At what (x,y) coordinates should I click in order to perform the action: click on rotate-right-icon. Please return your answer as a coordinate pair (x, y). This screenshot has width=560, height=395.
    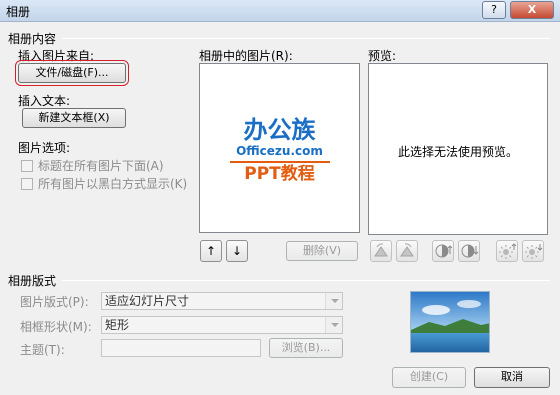
    Looking at the image, I should click on (407, 250).